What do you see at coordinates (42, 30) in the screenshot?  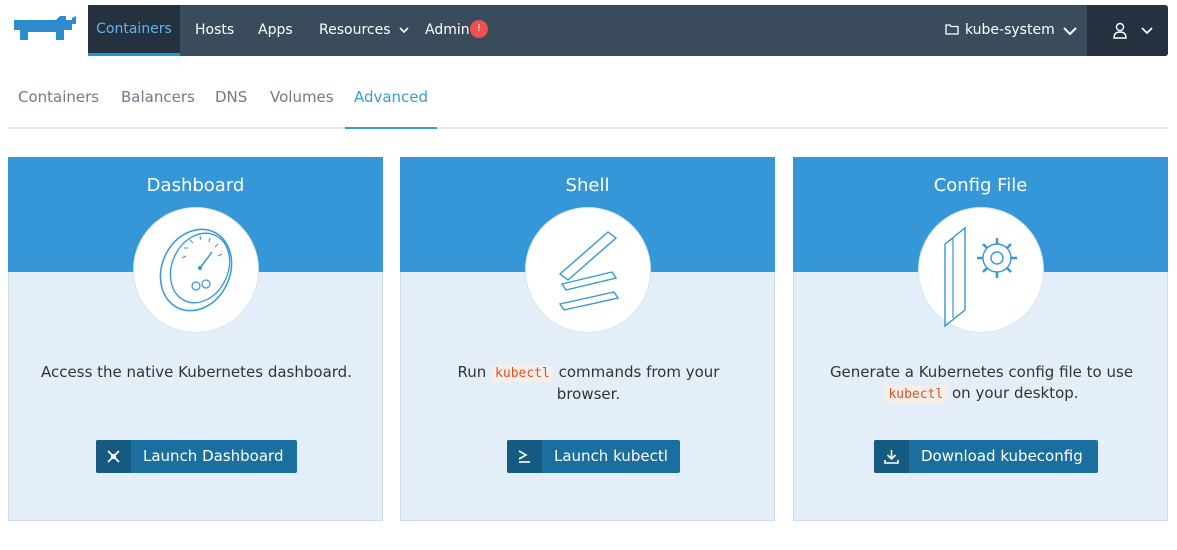 I see `rancher-logo` at bounding box center [42, 30].